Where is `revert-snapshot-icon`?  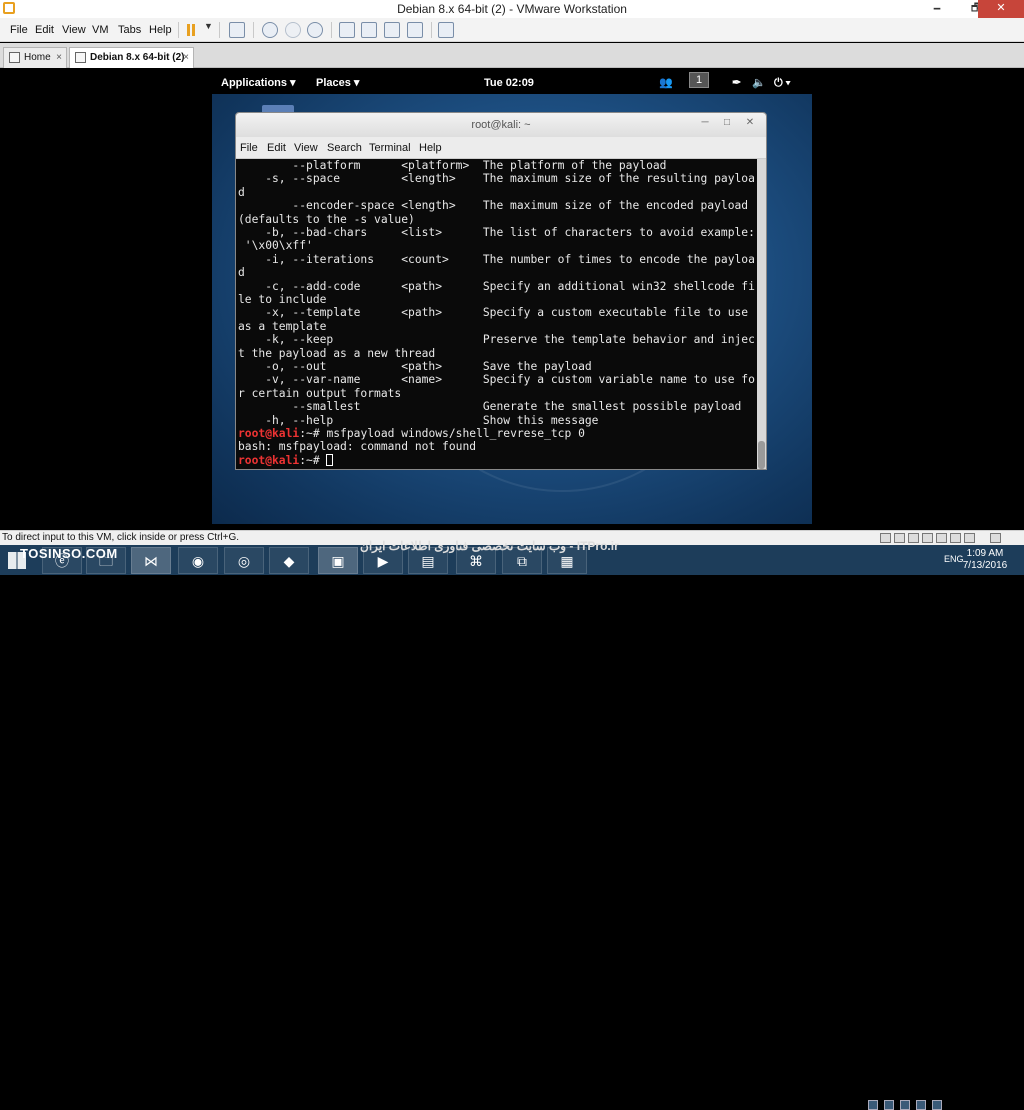 revert-snapshot-icon is located at coordinates (293, 30).